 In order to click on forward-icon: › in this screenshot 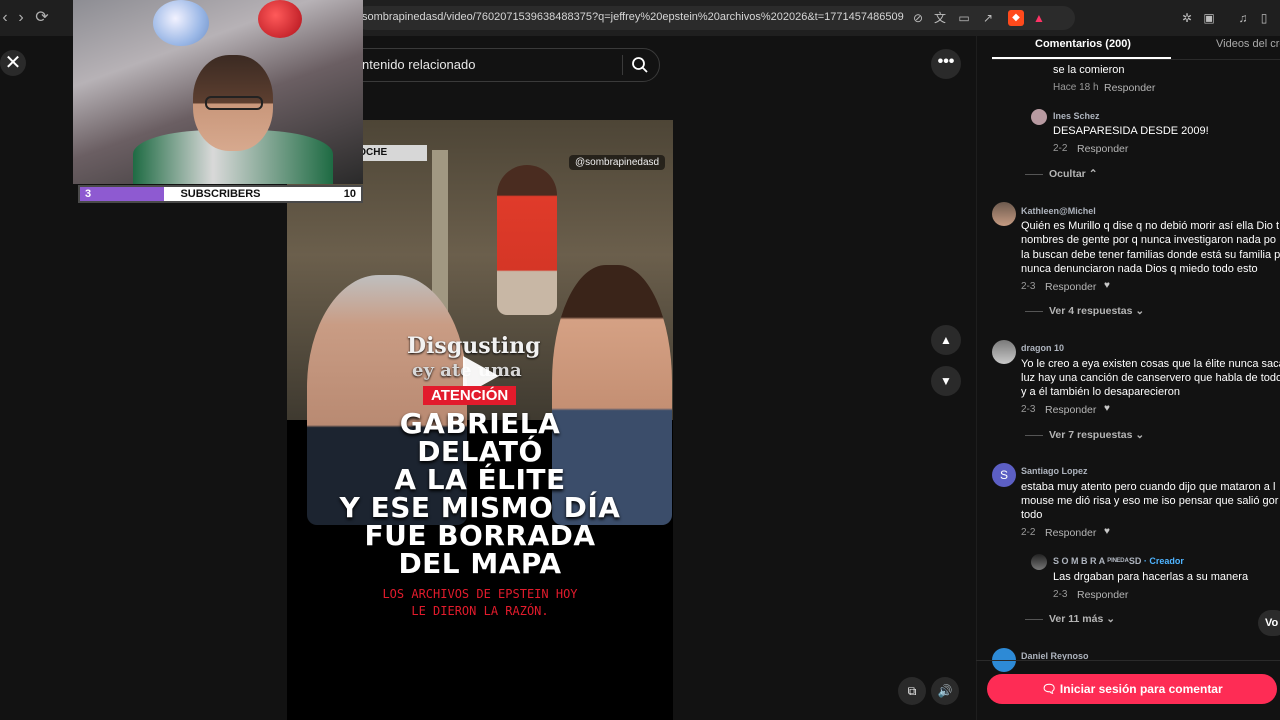, I will do `click(21, 18)`.